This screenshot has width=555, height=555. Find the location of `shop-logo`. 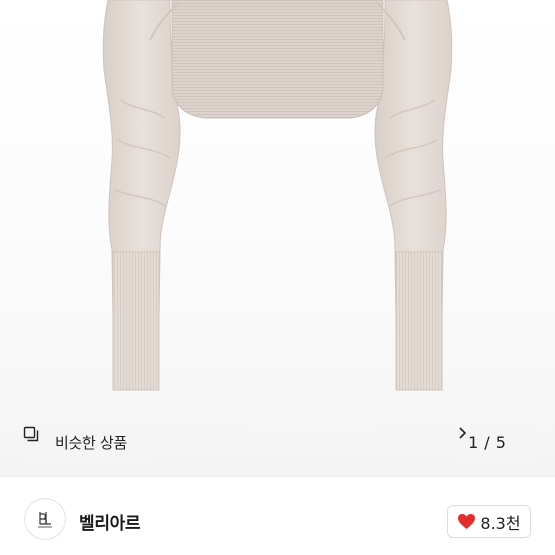

shop-logo is located at coordinates (45, 520).